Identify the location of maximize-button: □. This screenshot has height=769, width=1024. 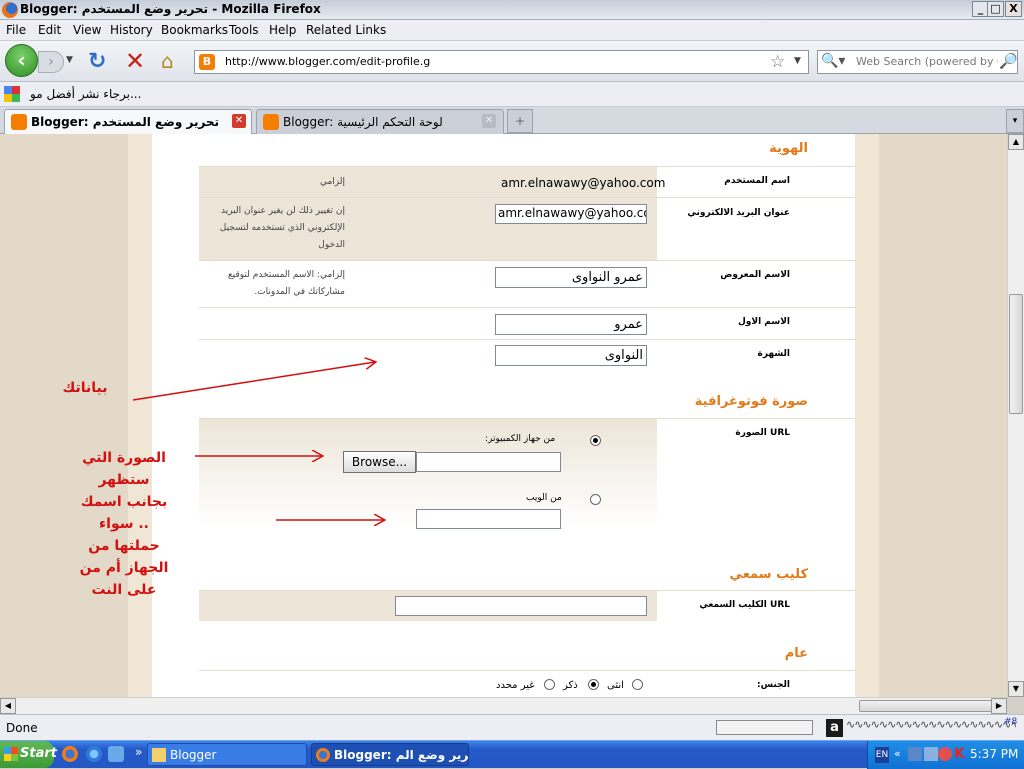
(995, 9).